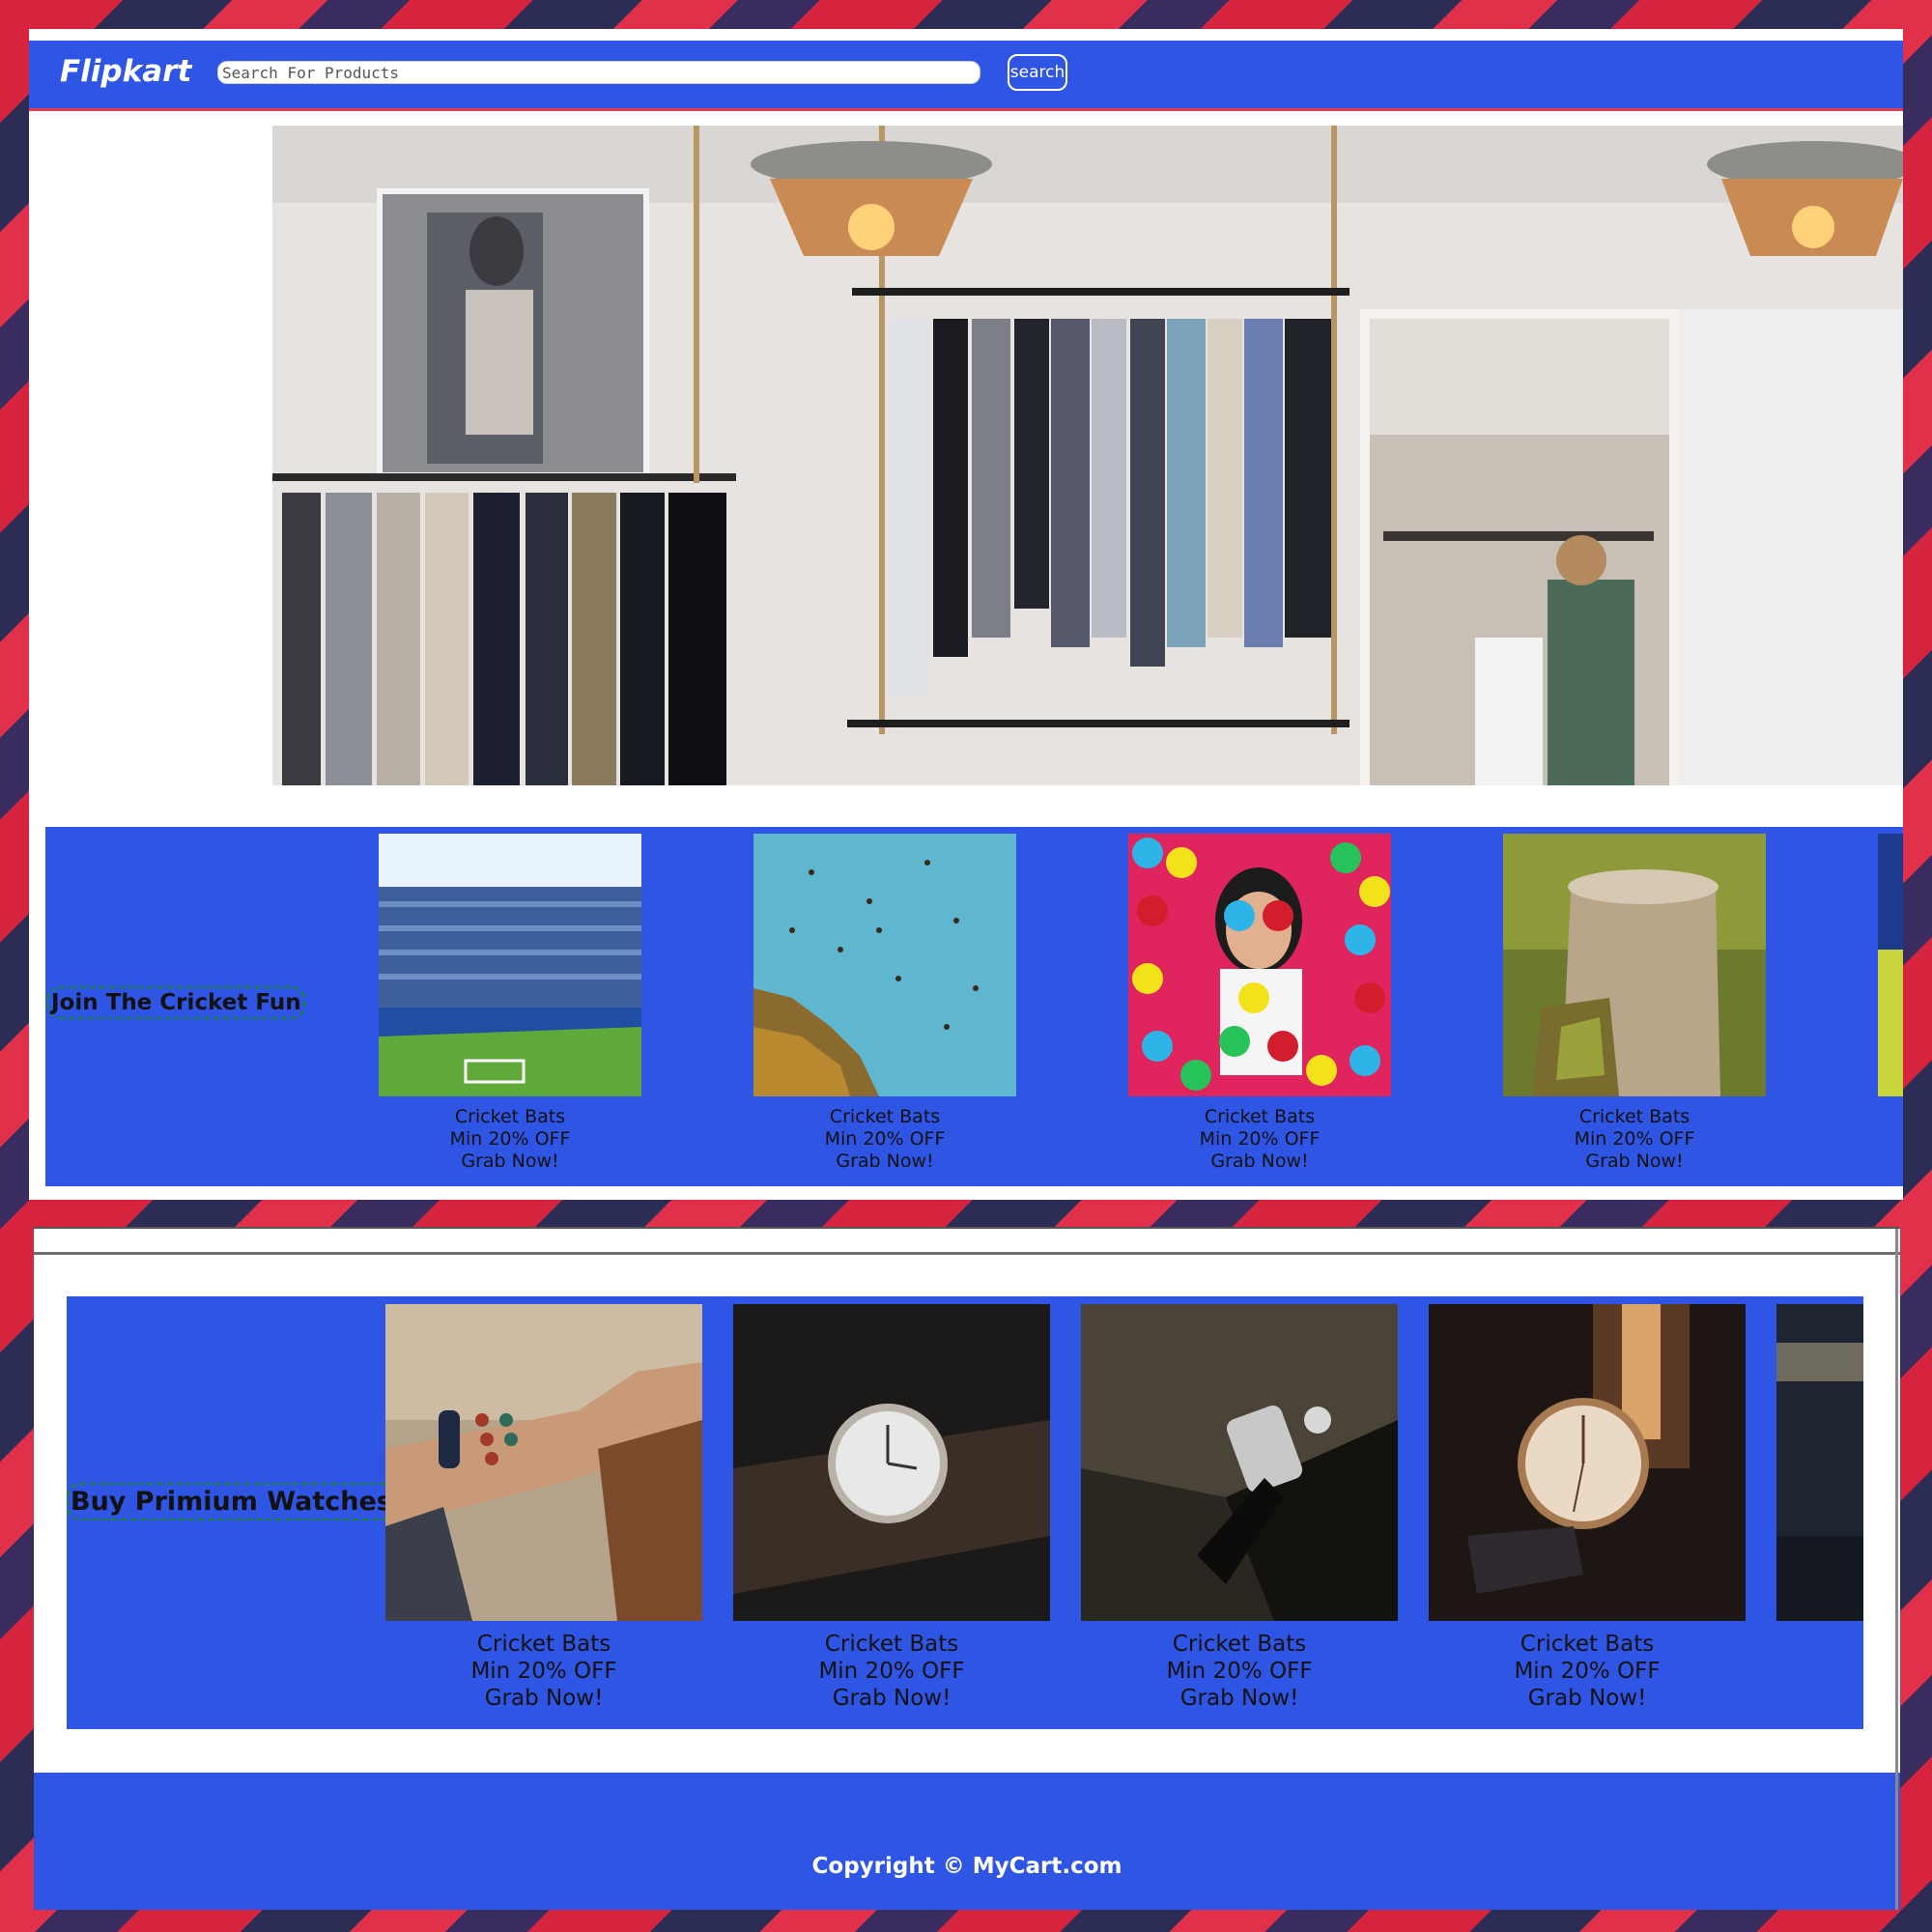 The height and width of the screenshot is (1932, 1932). Describe the element at coordinates (125, 71) in the screenshot. I see `brand-logo: Flipkart` at that location.